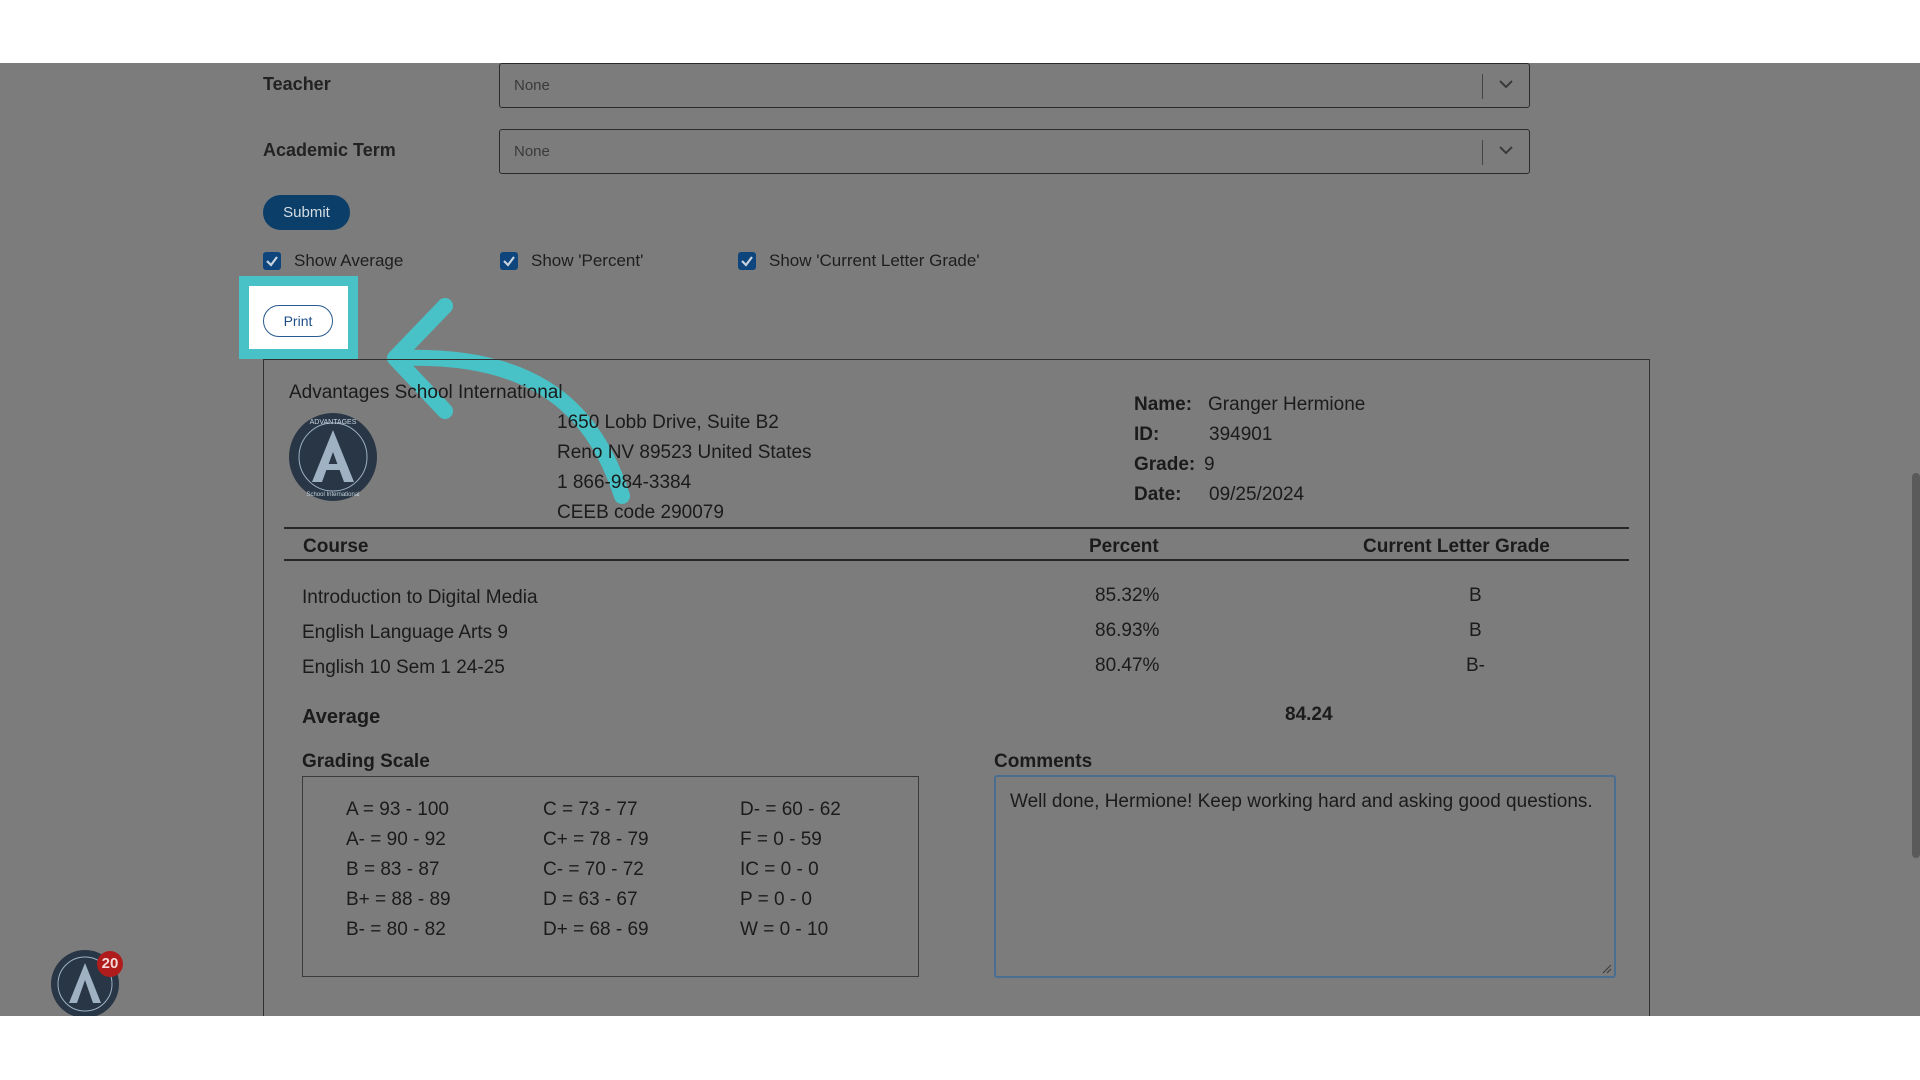  What do you see at coordinates (1043, 761) in the screenshot?
I see `comments-title: Comments` at bounding box center [1043, 761].